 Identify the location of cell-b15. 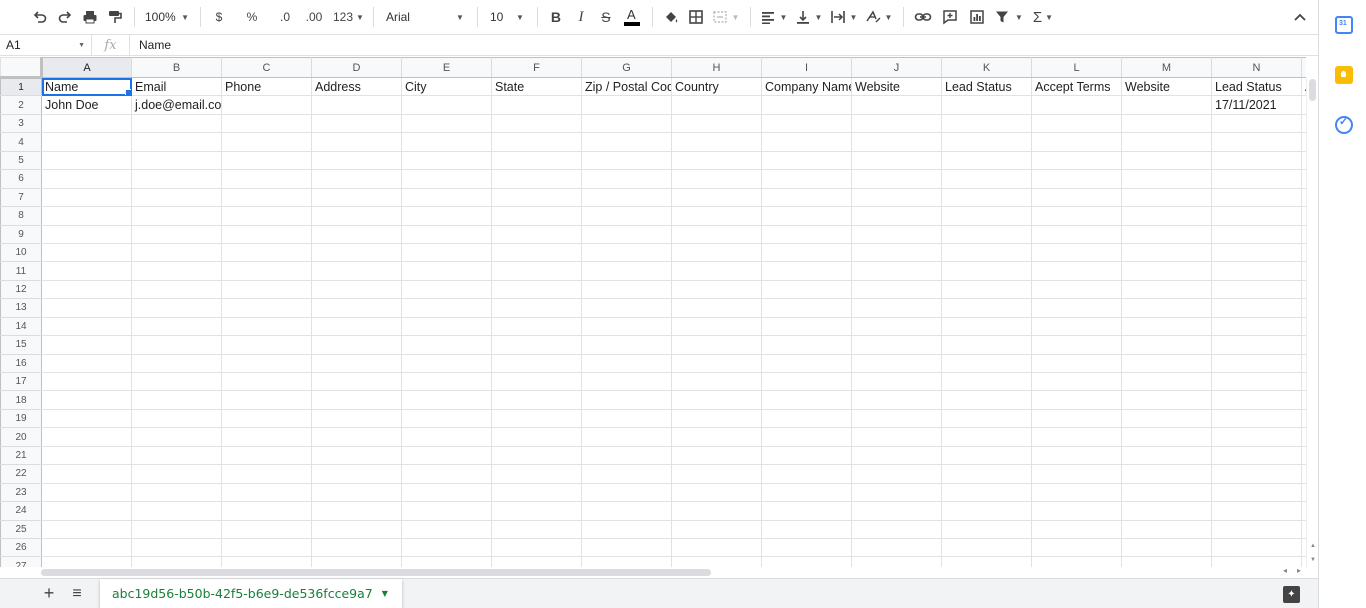
(176, 345).